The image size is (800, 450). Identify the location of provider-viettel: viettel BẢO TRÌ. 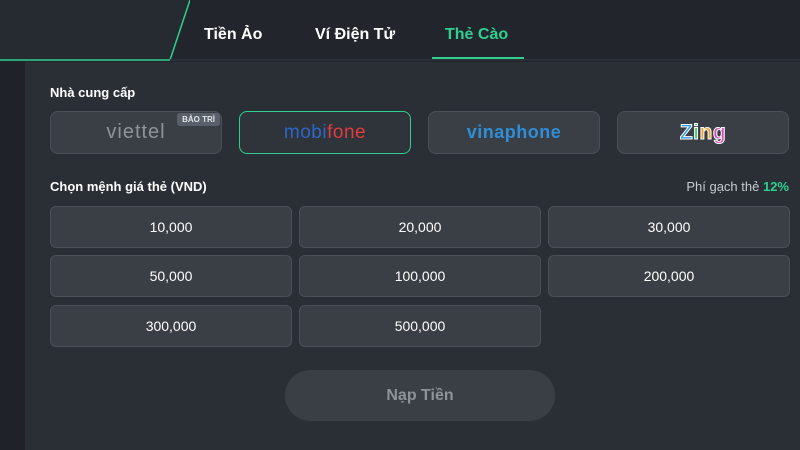
(136, 132).